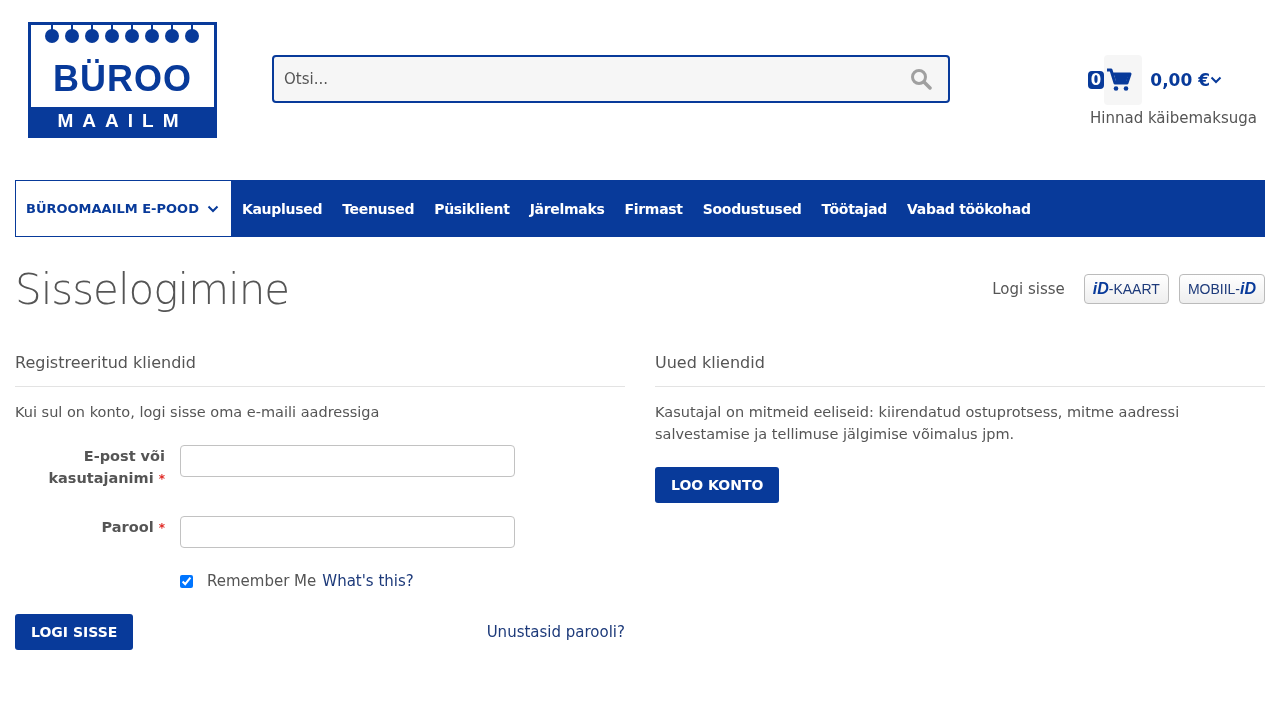  Describe the element at coordinates (132, 527) in the screenshot. I see `field-label: Parool *` at that location.